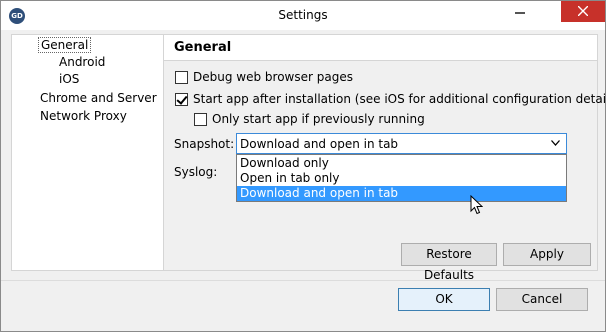 The image size is (606, 332). I want to click on restore-defaults-button: Restore Defaults, so click(449, 262).